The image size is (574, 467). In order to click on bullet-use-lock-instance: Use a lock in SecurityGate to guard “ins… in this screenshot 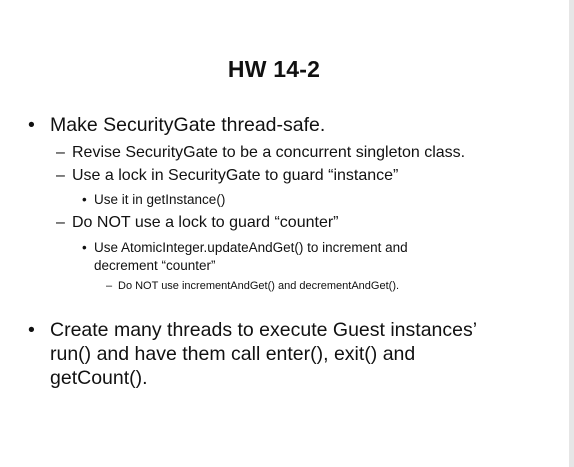, I will do `click(235, 175)`.